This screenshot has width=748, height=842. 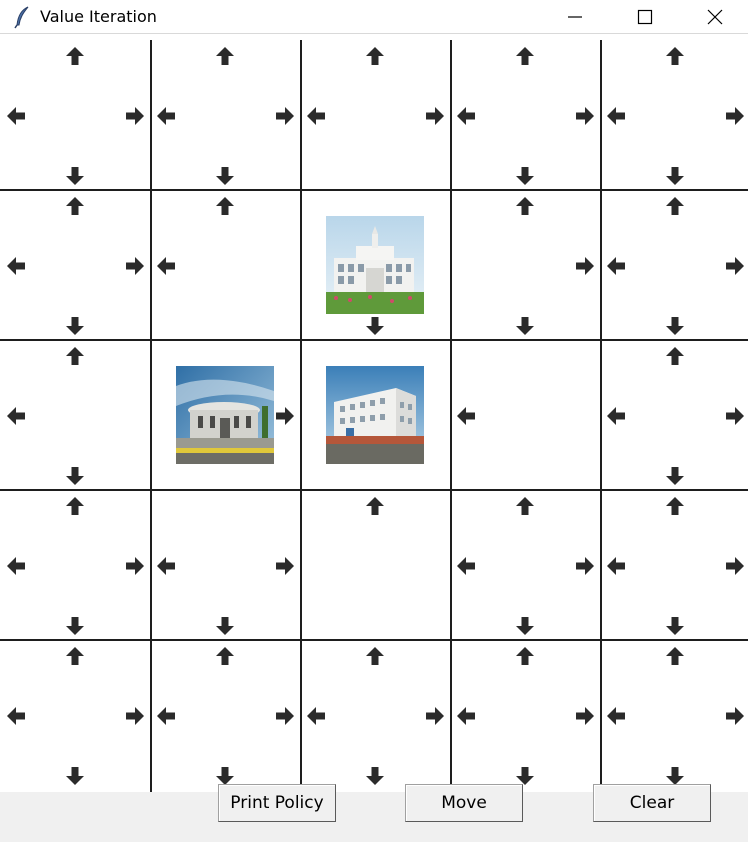 I want to click on clear-button: Clear, so click(x=652, y=803).